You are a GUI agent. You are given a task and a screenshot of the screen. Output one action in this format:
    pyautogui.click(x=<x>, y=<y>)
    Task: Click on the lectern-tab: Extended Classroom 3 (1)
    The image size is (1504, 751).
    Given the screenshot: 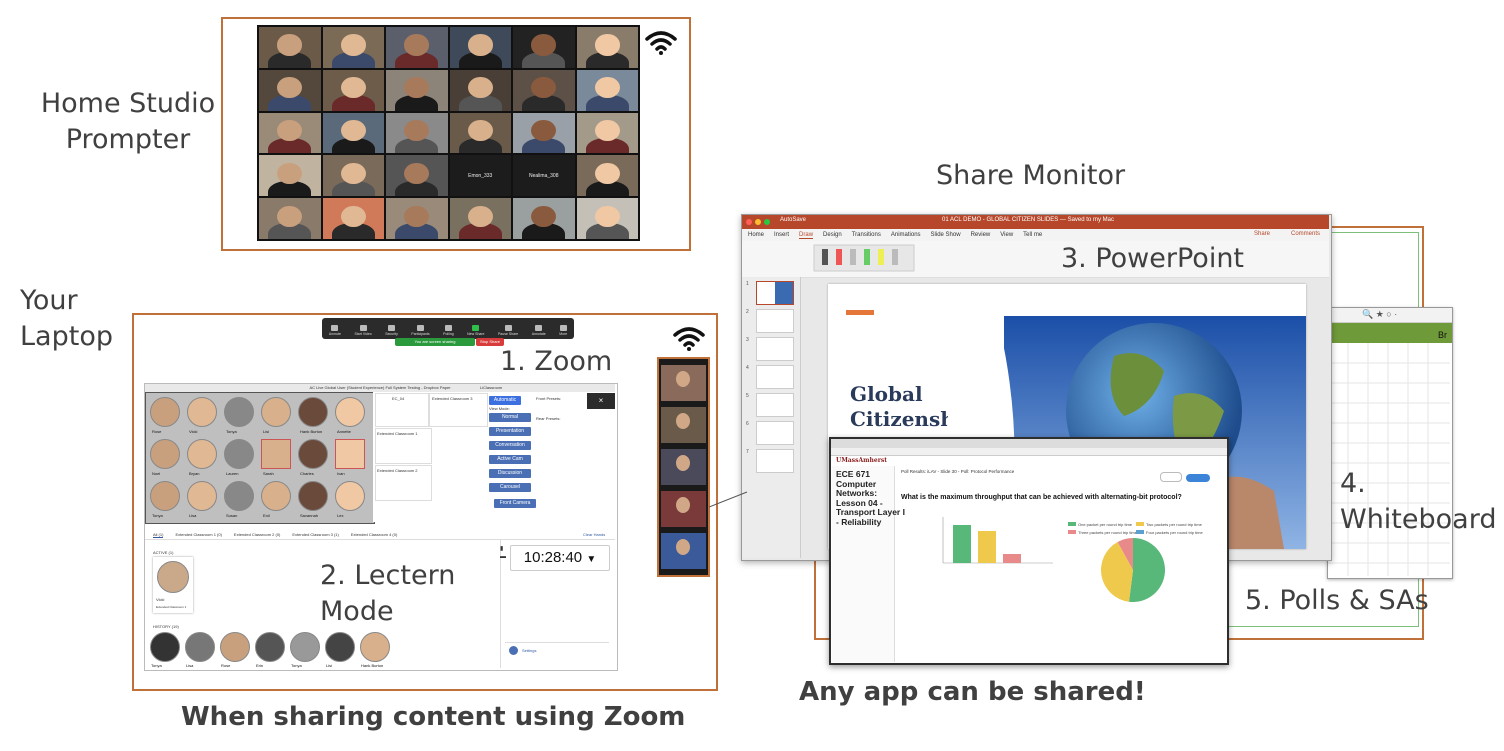 What is the action you would take?
    pyautogui.click(x=315, y=534)
    